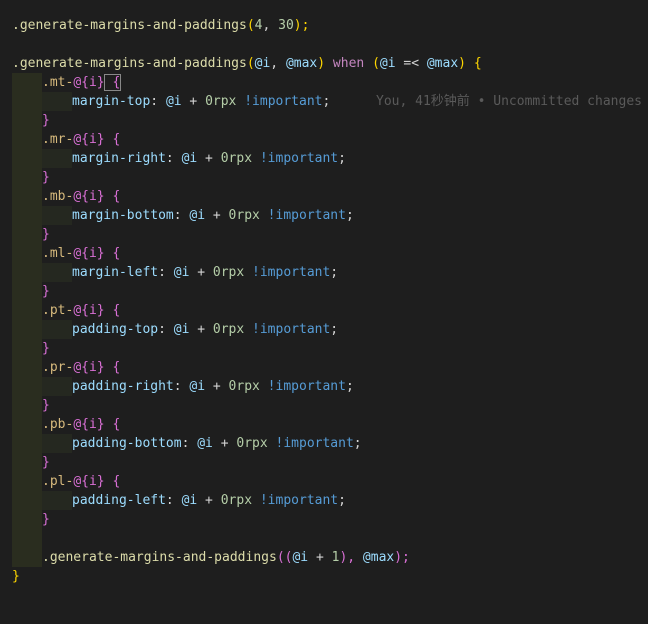 The width and height of the screenshot is (648, 624). I want to click on rule-selector-line: .pr-@{i} {, so click(66, 367).